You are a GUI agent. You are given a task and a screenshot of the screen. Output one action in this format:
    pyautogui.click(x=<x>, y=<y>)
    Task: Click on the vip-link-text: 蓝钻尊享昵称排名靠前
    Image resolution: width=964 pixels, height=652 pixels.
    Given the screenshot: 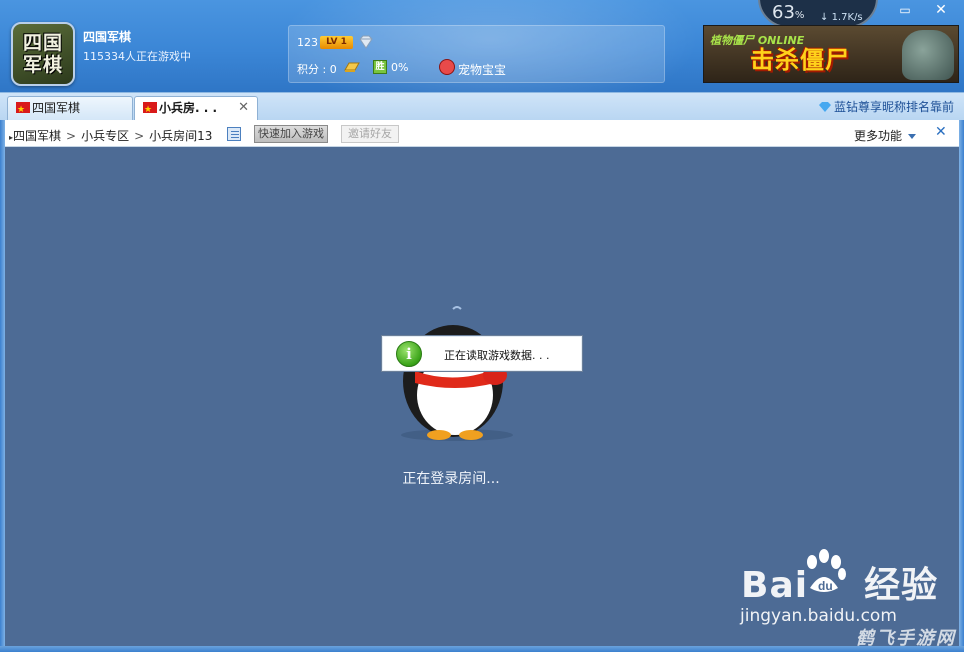 What is the action you would take?
    pyautogui.click(x=893, y=107)
    